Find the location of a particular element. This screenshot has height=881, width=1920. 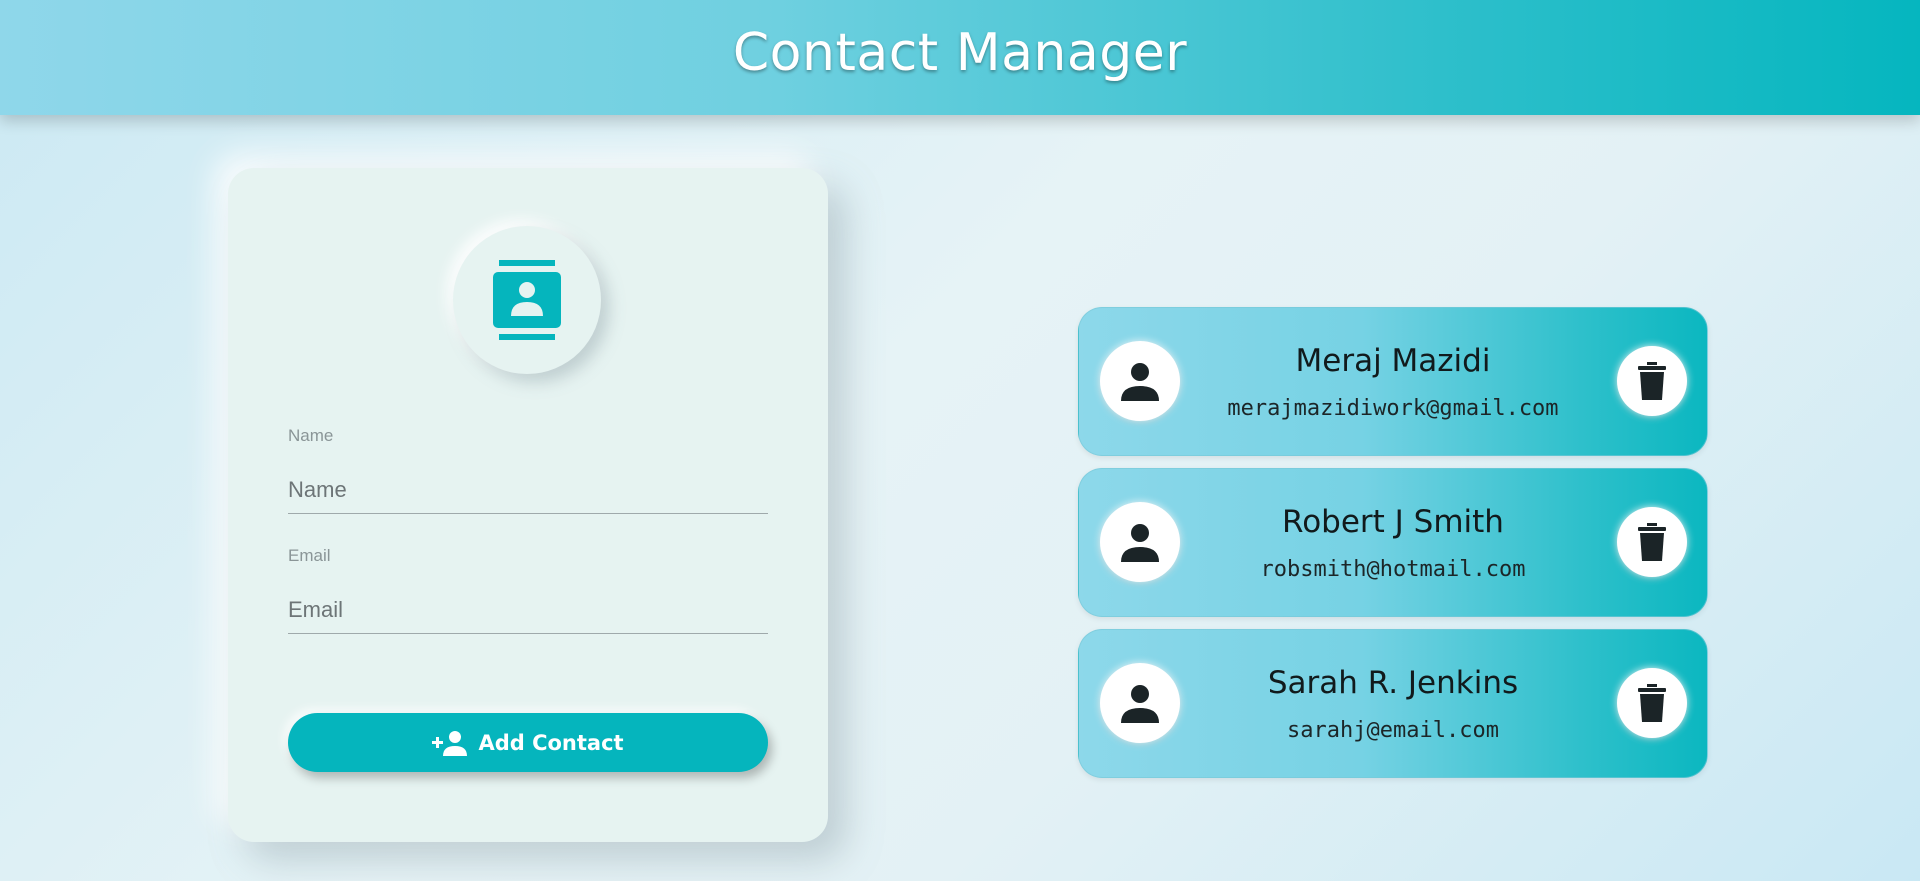

contact-book-icon is located at coordinates (527, 300).